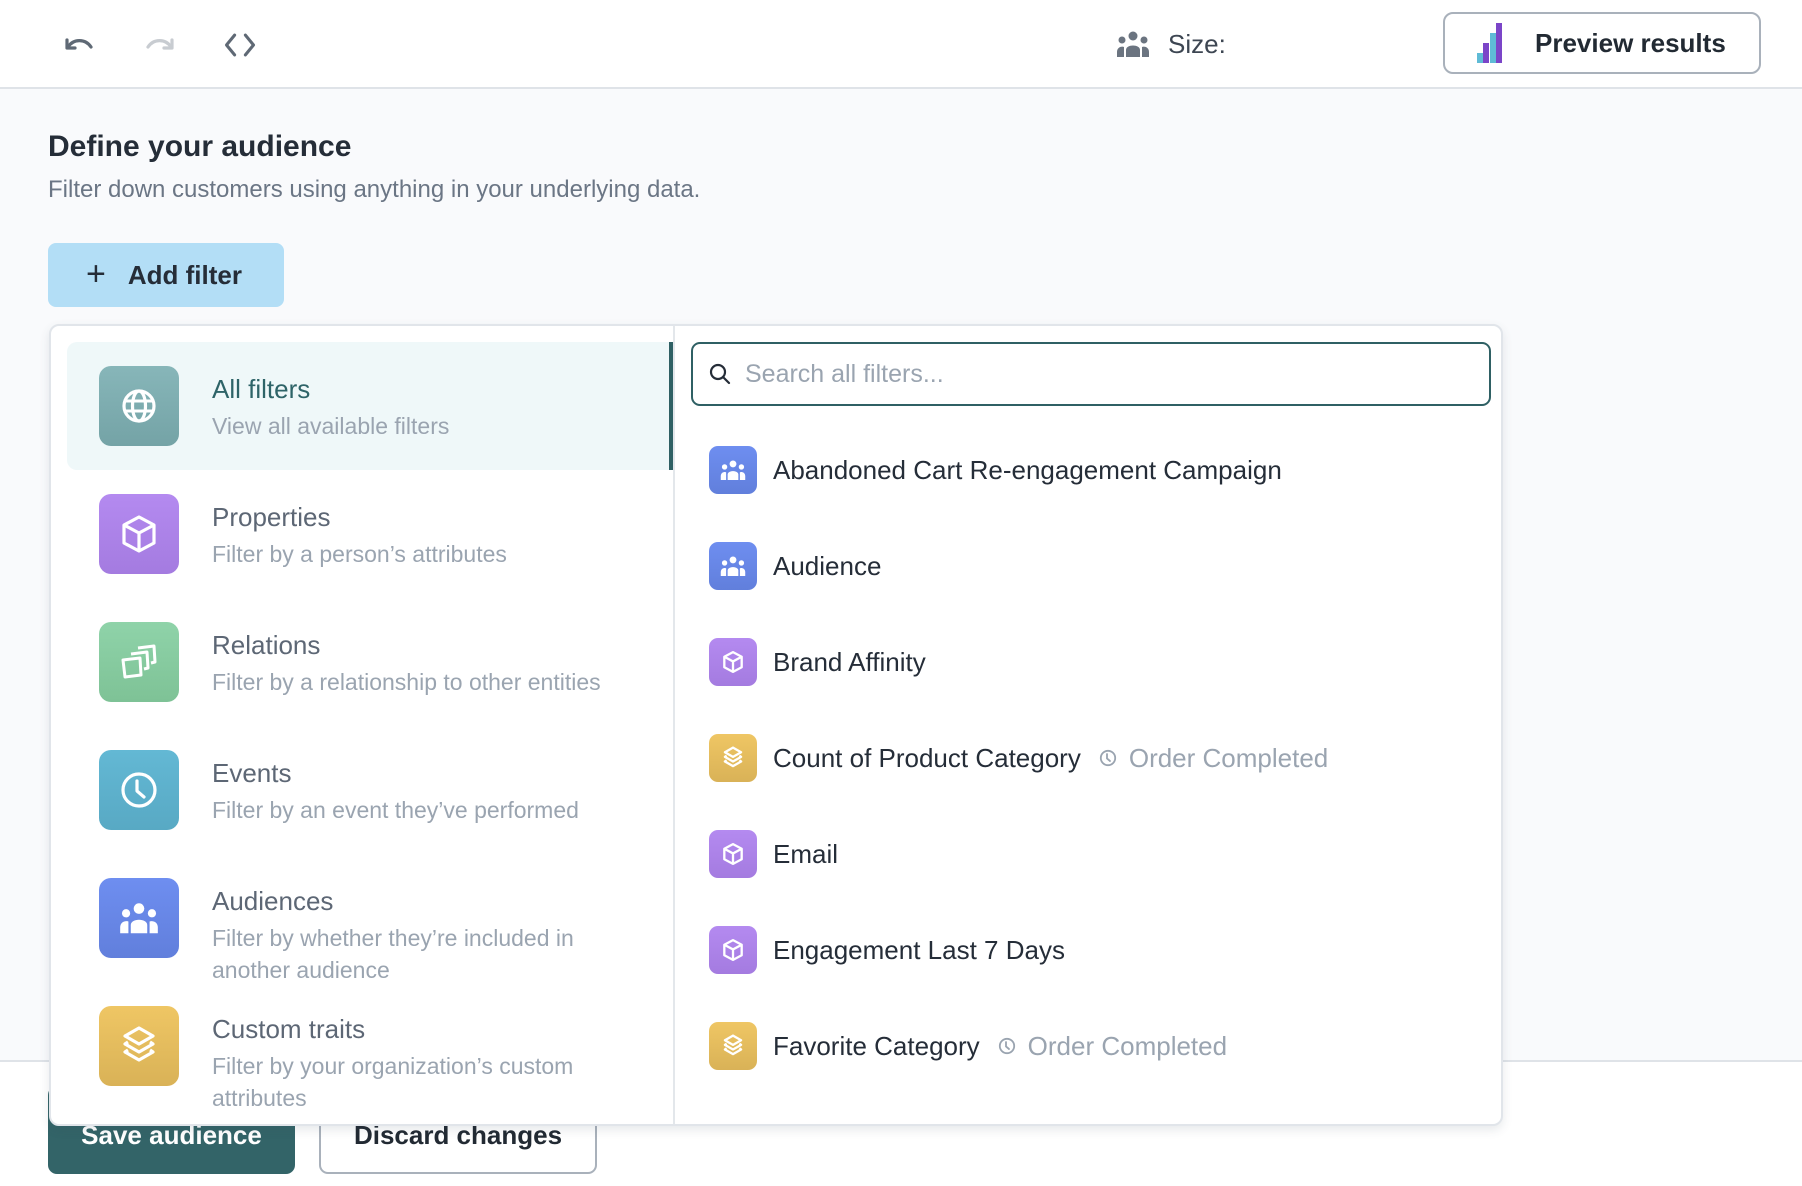  What do you see at coordinates (901, 44) in the screenshot?
I see `top-toolbar: Size: Preview results` at bounding box center [901, 44].